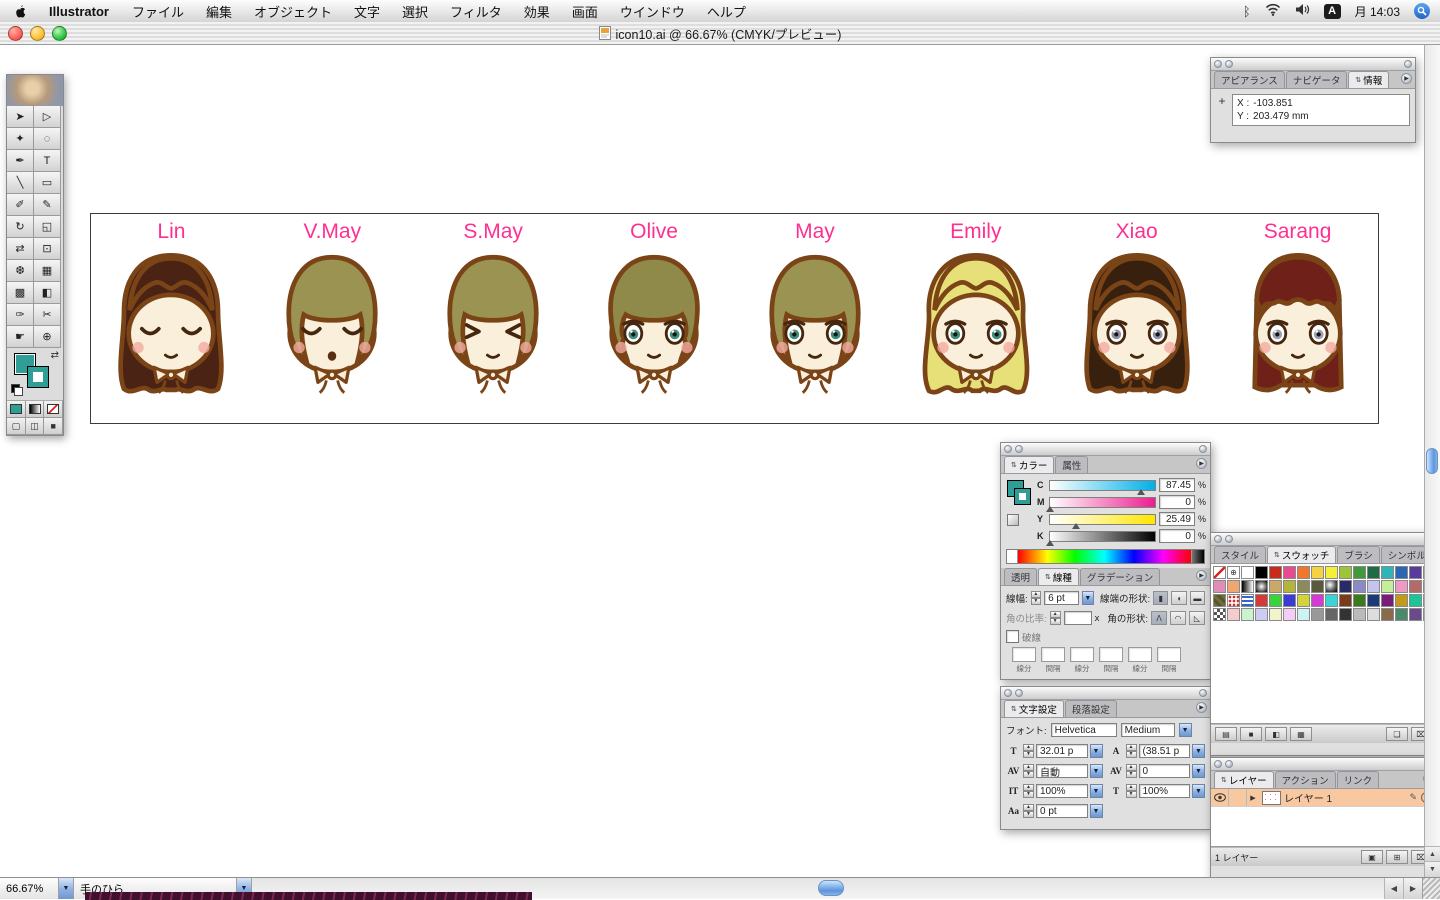  What do you see at coordinates (654, 232) in the screenshot?
I see `character-name-label: Olive` at bounding box center [654, 232].